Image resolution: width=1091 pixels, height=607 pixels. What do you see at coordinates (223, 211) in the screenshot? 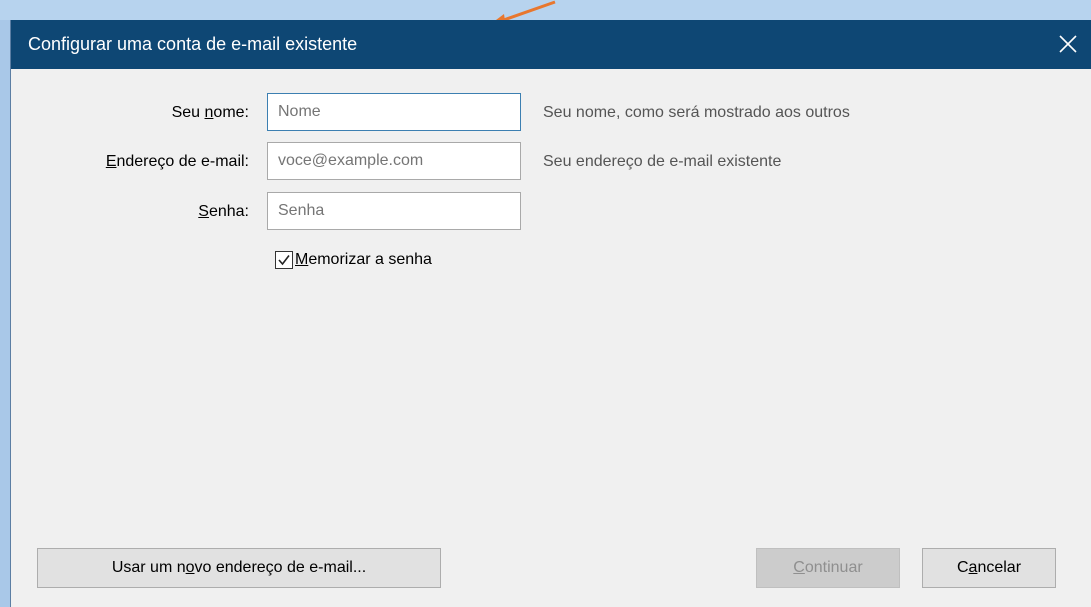
I see `password-label: Senha:` at bounding box center [223, 211].